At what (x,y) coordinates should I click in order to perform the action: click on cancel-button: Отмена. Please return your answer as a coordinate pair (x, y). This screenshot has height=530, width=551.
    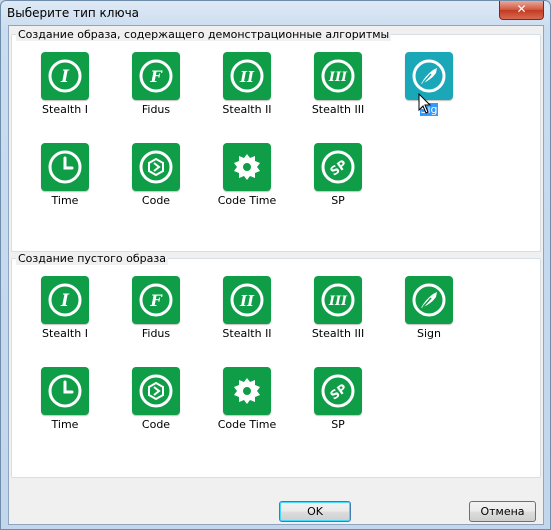
    Looking at the image, I should click on (502, 511).